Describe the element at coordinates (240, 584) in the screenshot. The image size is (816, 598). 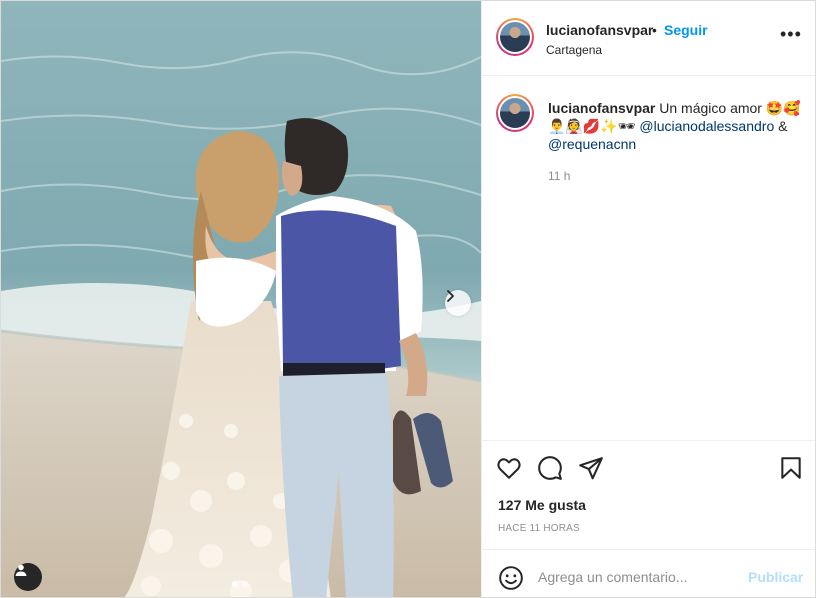
I see `carousel-indicator` at that location.